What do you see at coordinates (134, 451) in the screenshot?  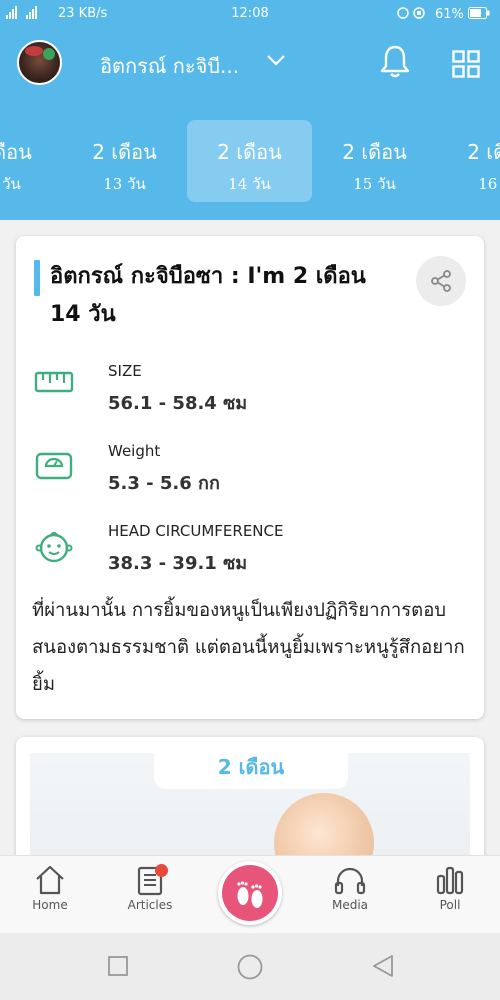 I see `stat-label: Weight` at bounding box center [134, 451].